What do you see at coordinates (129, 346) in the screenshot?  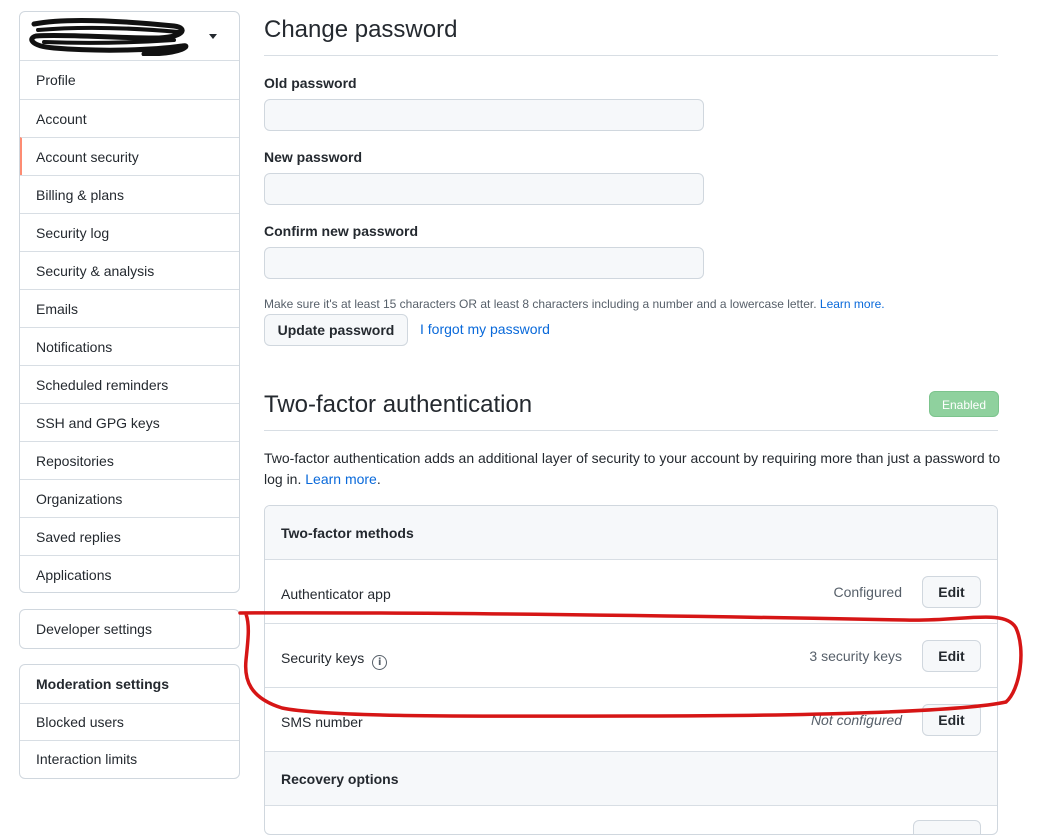 I see `sidebar-item-notifications: Notifications` at bounding box center [129, 346].